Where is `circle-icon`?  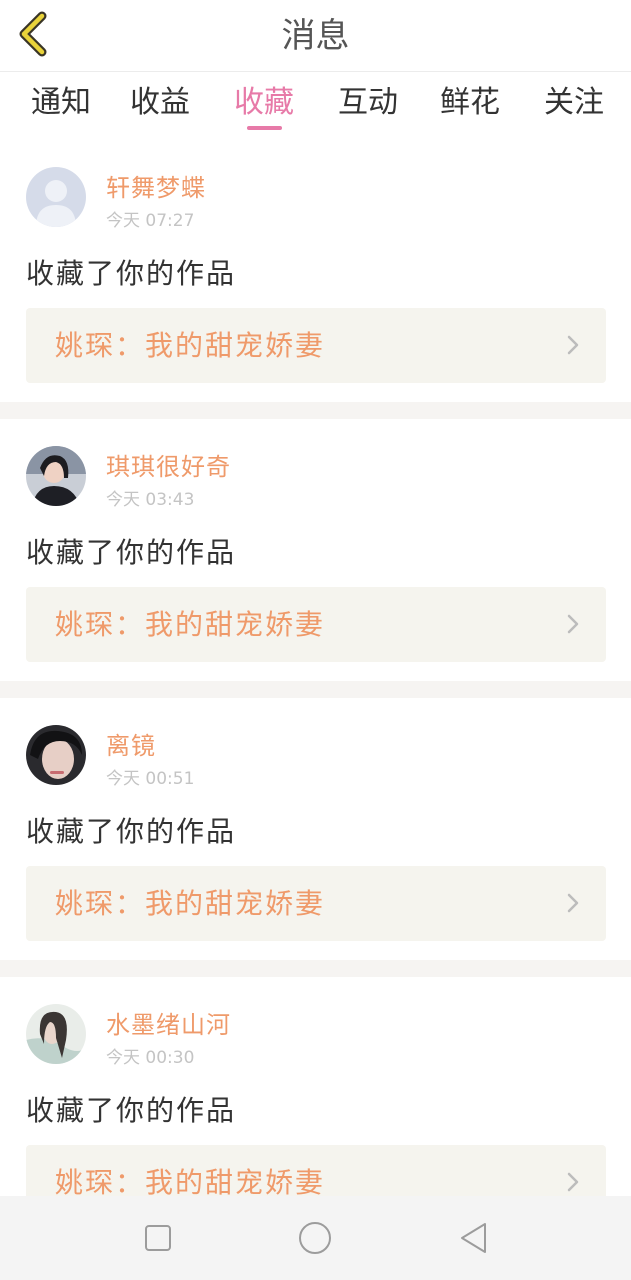
circle-icon is located at coordinates (315, 1238).